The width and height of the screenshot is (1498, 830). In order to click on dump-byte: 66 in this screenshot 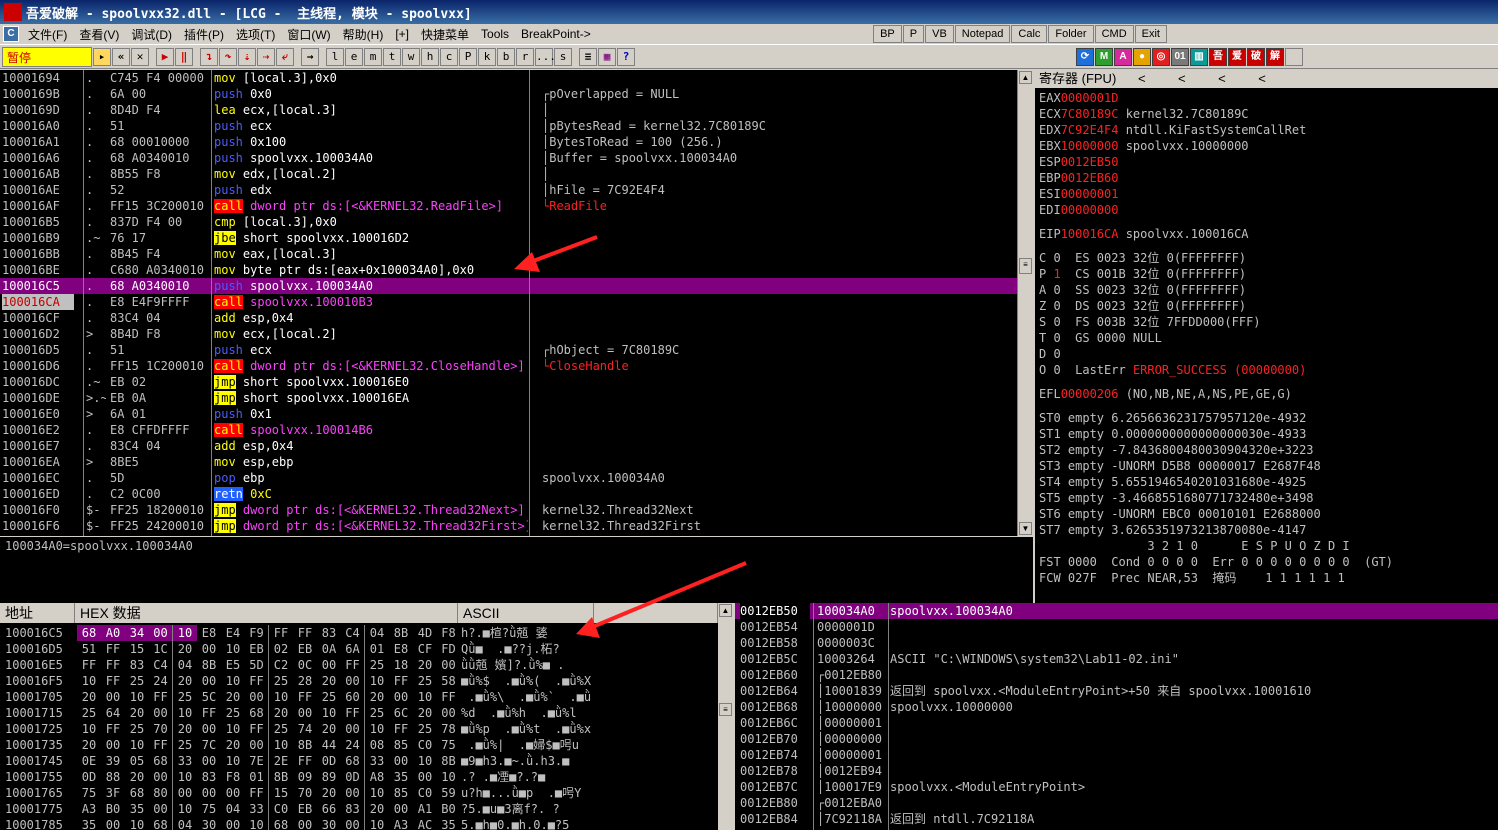, I will do `click(329, 809)`.